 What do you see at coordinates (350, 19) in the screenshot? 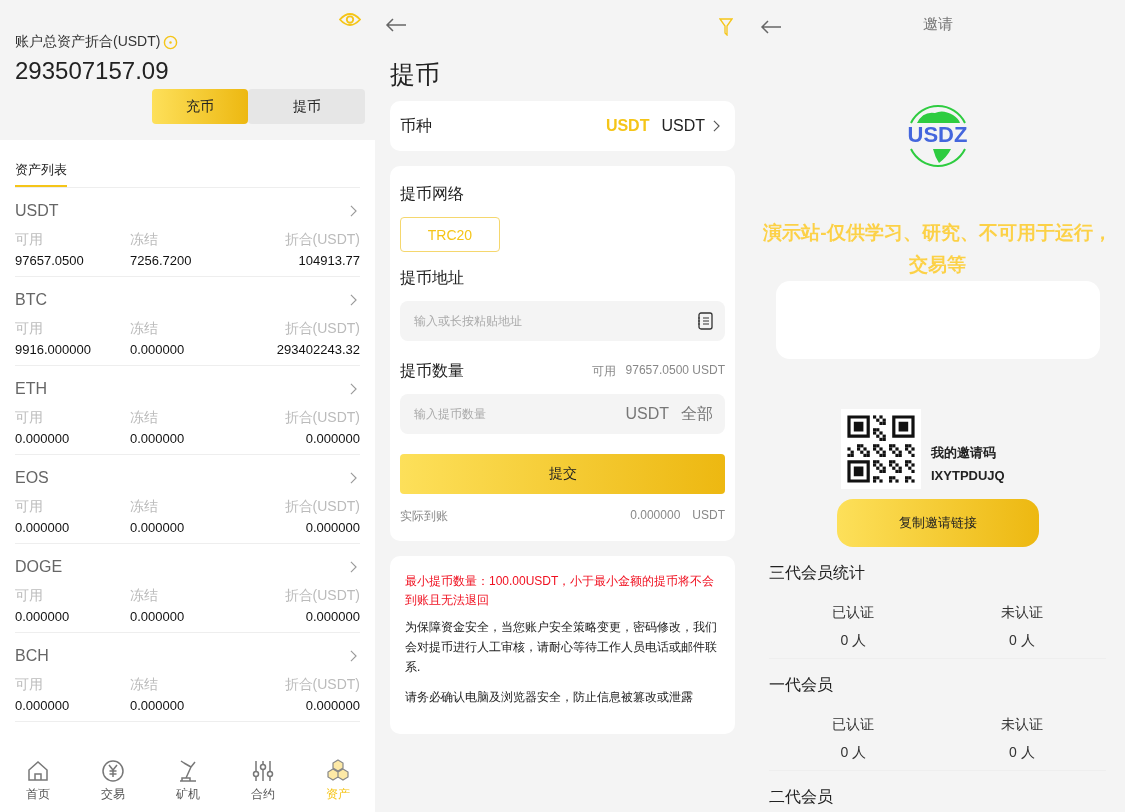
I see `eye-icon` at bounding box center [350, 19].